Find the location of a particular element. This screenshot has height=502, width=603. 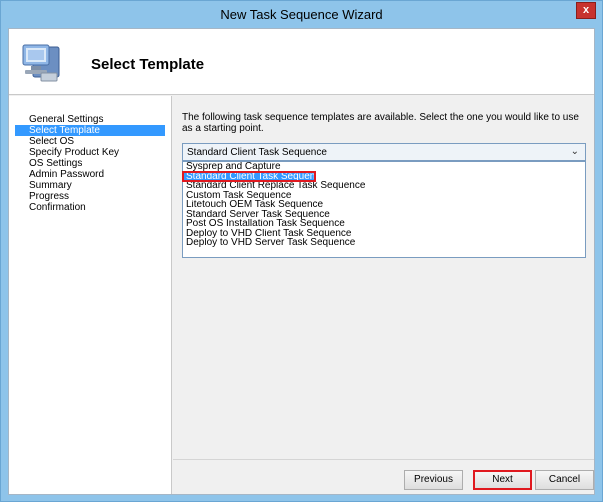

nav-step-select-template: Select Template is located at coordinates (90, 130).